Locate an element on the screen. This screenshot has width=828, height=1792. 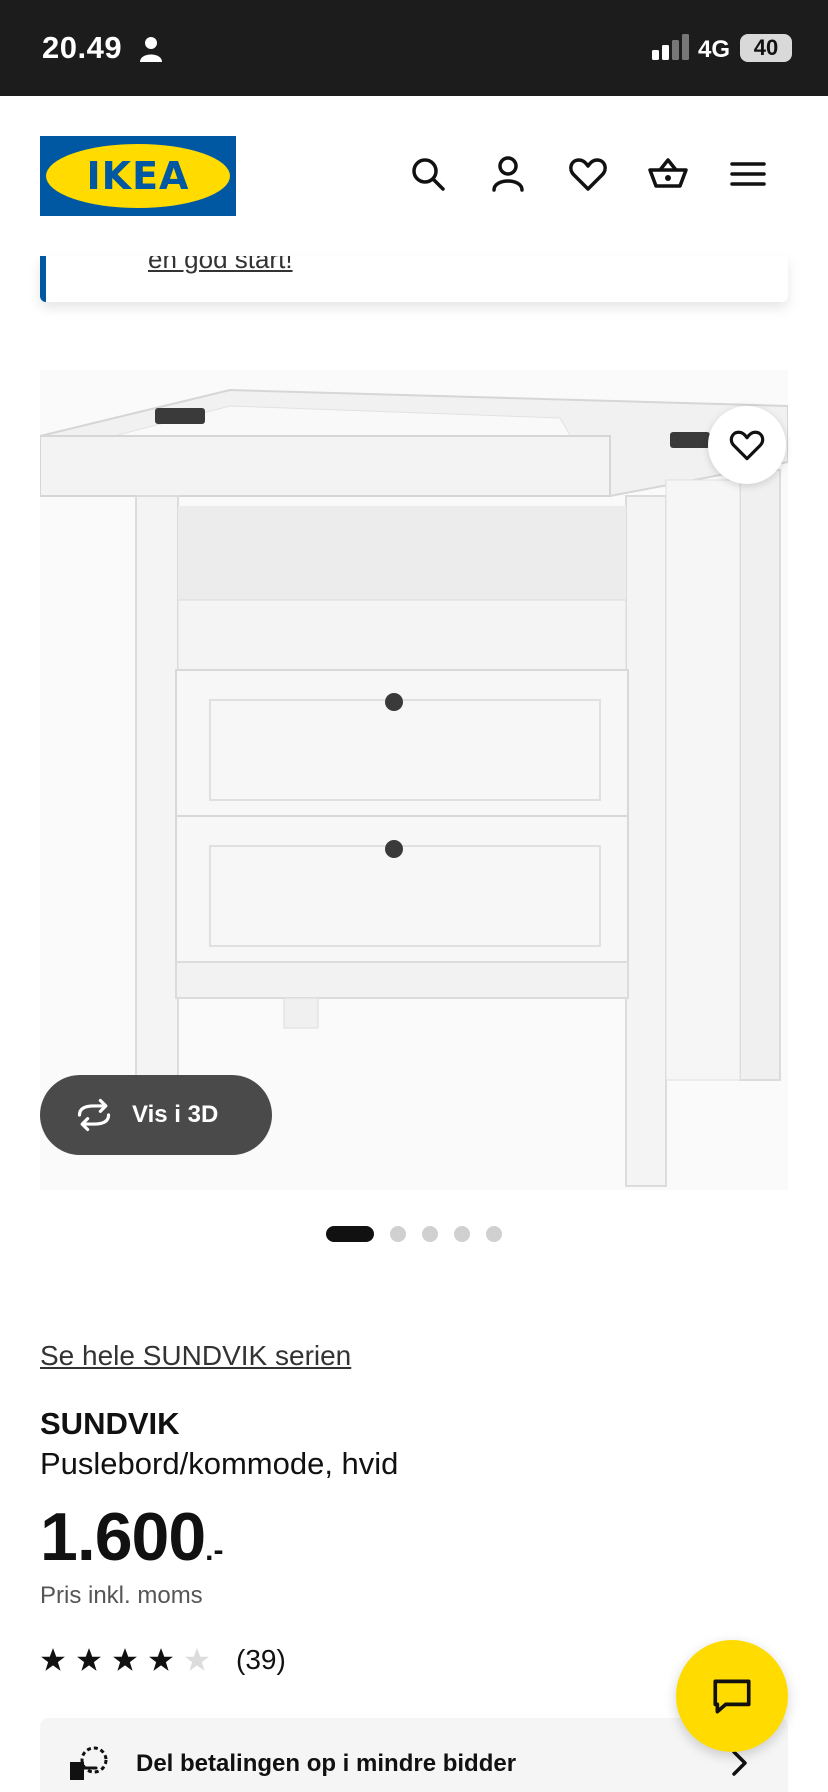
status-bar: 20.49 4G 40 is located at coordinates (414, 48).